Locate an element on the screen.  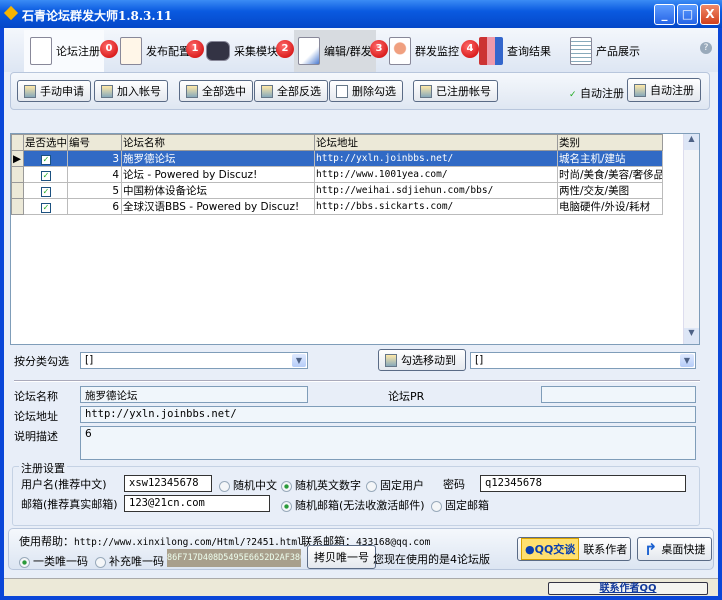
minimize-button: _ is located at coordinates (664, 14).